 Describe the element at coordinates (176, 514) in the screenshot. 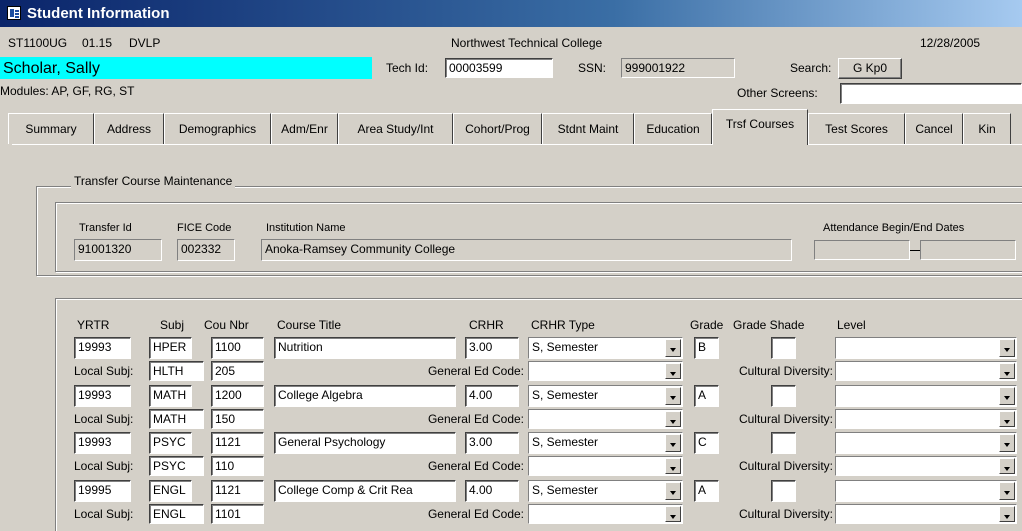

I see `local-subj-input: ENGL` at that location.